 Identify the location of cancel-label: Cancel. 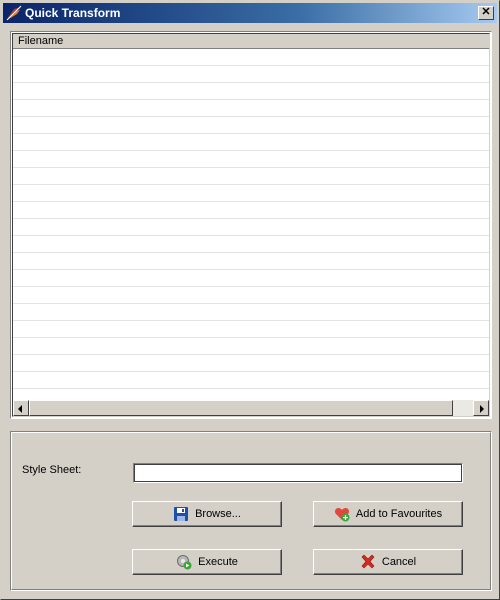
(399, 562).